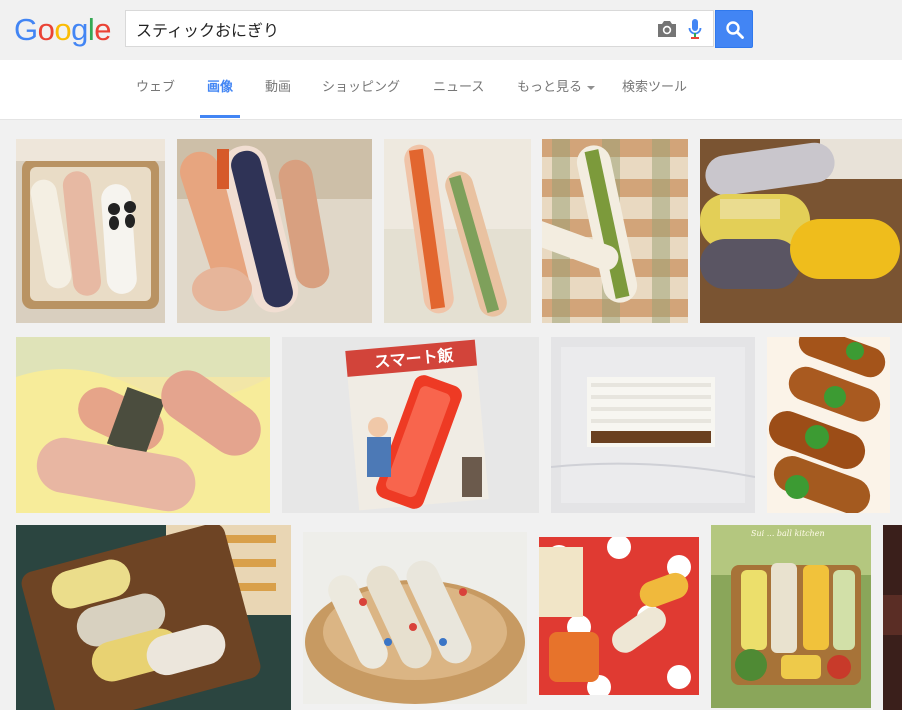  I want to click on tab-search-tools: 検索ツール, so click(654, 89).